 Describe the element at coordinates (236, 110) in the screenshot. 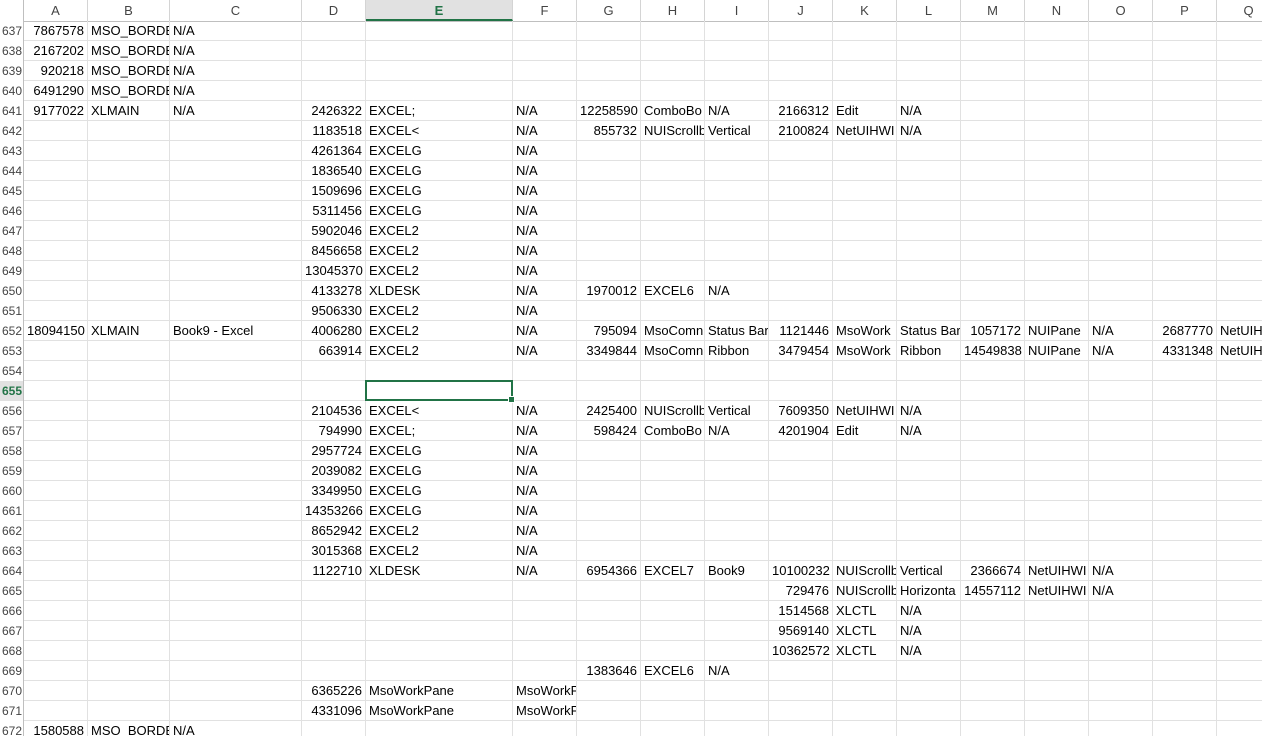

I see `cell-c641: N/A` at that location.